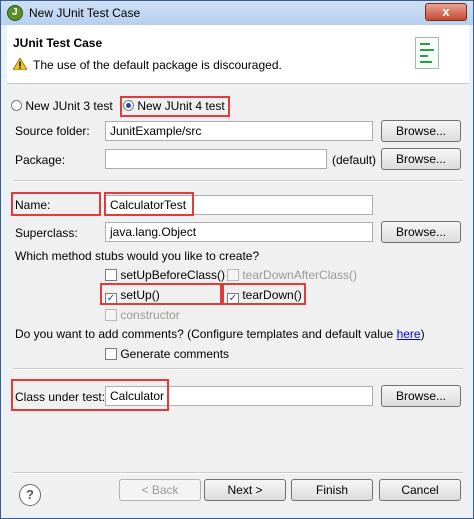  What do you see at coordinates (85, 13) in the screenshot?
I see `window-title: New JUnit Test Case` at bounding box center [85, 13].